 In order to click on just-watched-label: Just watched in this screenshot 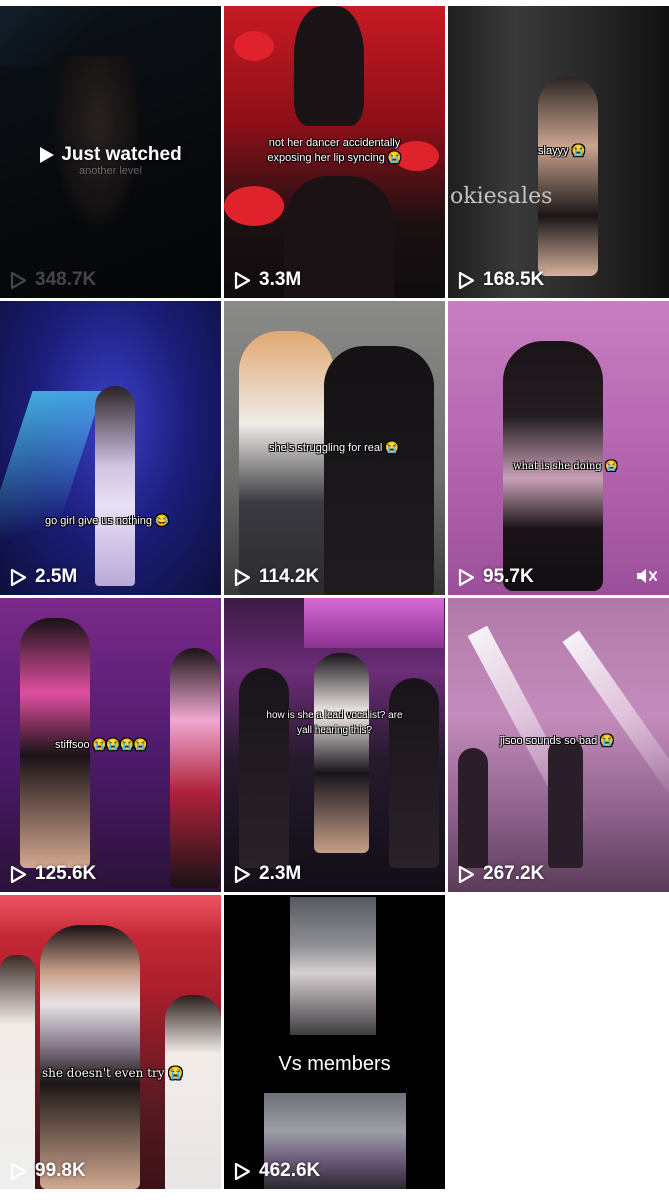, I will do `click(110, 155)`.